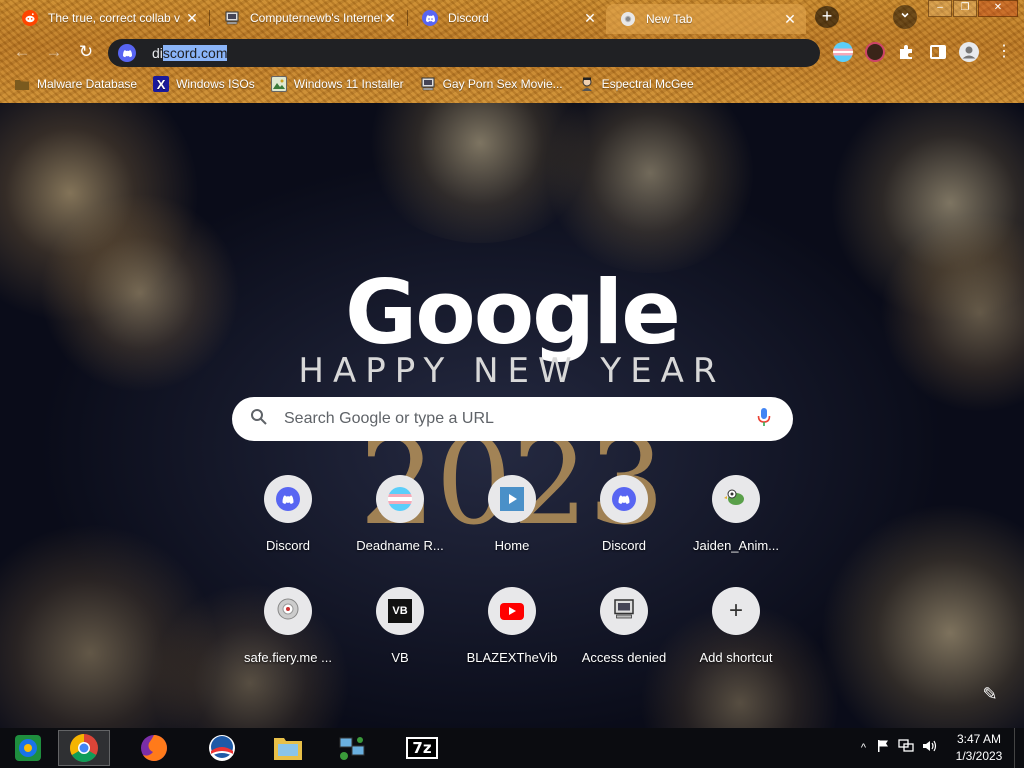 This screenshot has width=1024, height=768. Describe the element at coordinates (507, 18) in the screenshot. I see `tab-discord: Discord ✕` at that location.